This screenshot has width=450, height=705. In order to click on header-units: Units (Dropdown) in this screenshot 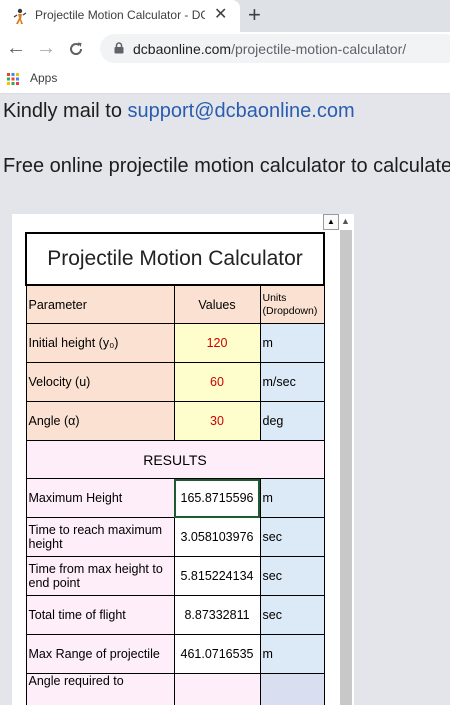, I will do `click(292, 304)`.